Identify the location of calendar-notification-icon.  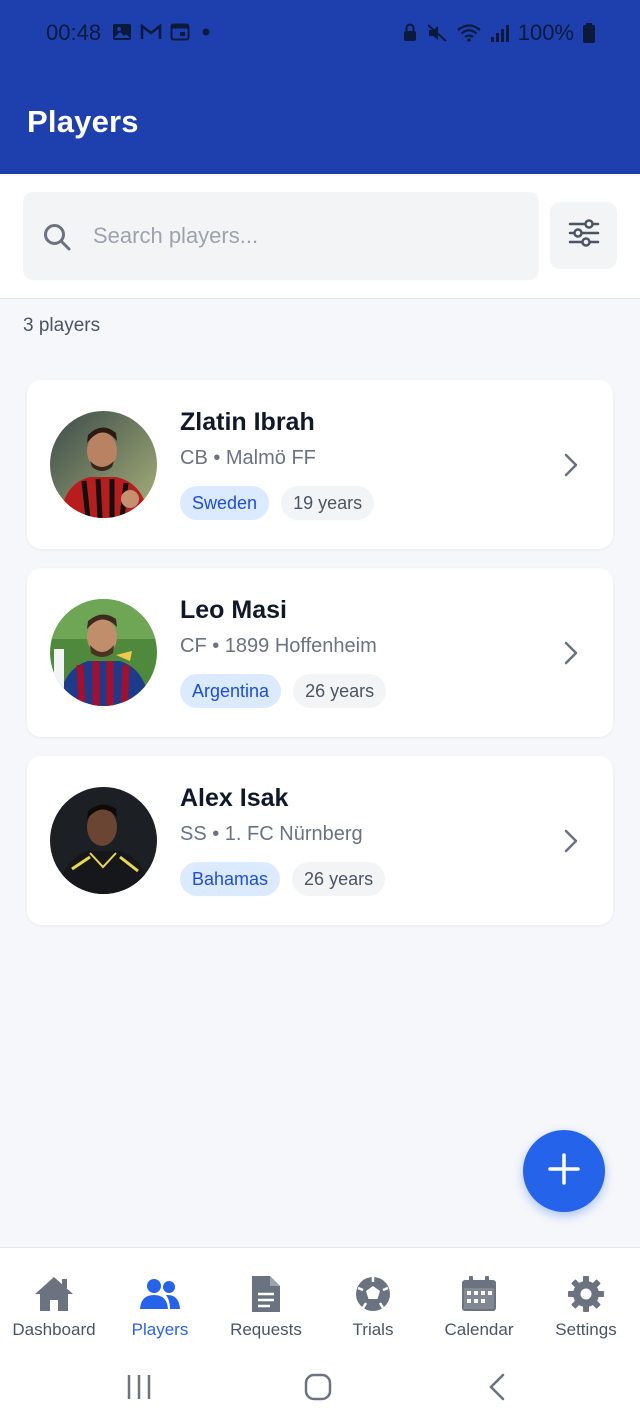
(180, 32).